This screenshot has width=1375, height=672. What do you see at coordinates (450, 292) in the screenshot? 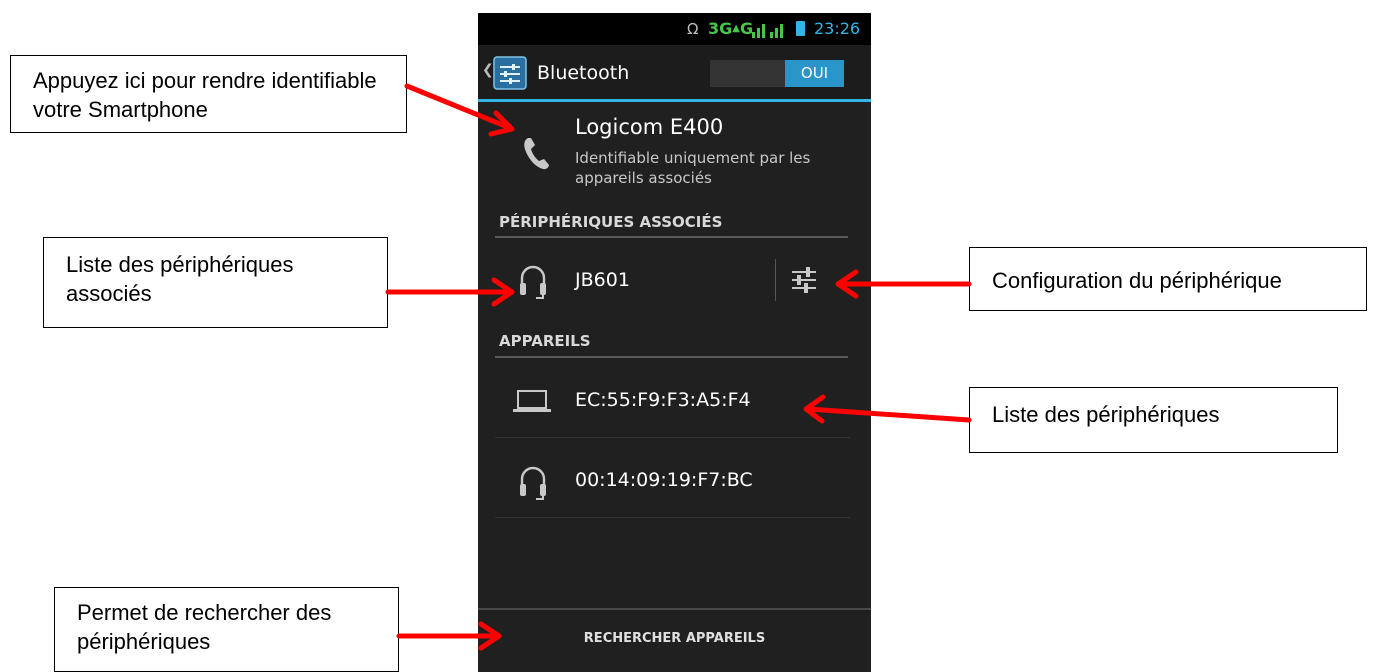
I see `arrow-paired-list` at bounding box center [450, 292].